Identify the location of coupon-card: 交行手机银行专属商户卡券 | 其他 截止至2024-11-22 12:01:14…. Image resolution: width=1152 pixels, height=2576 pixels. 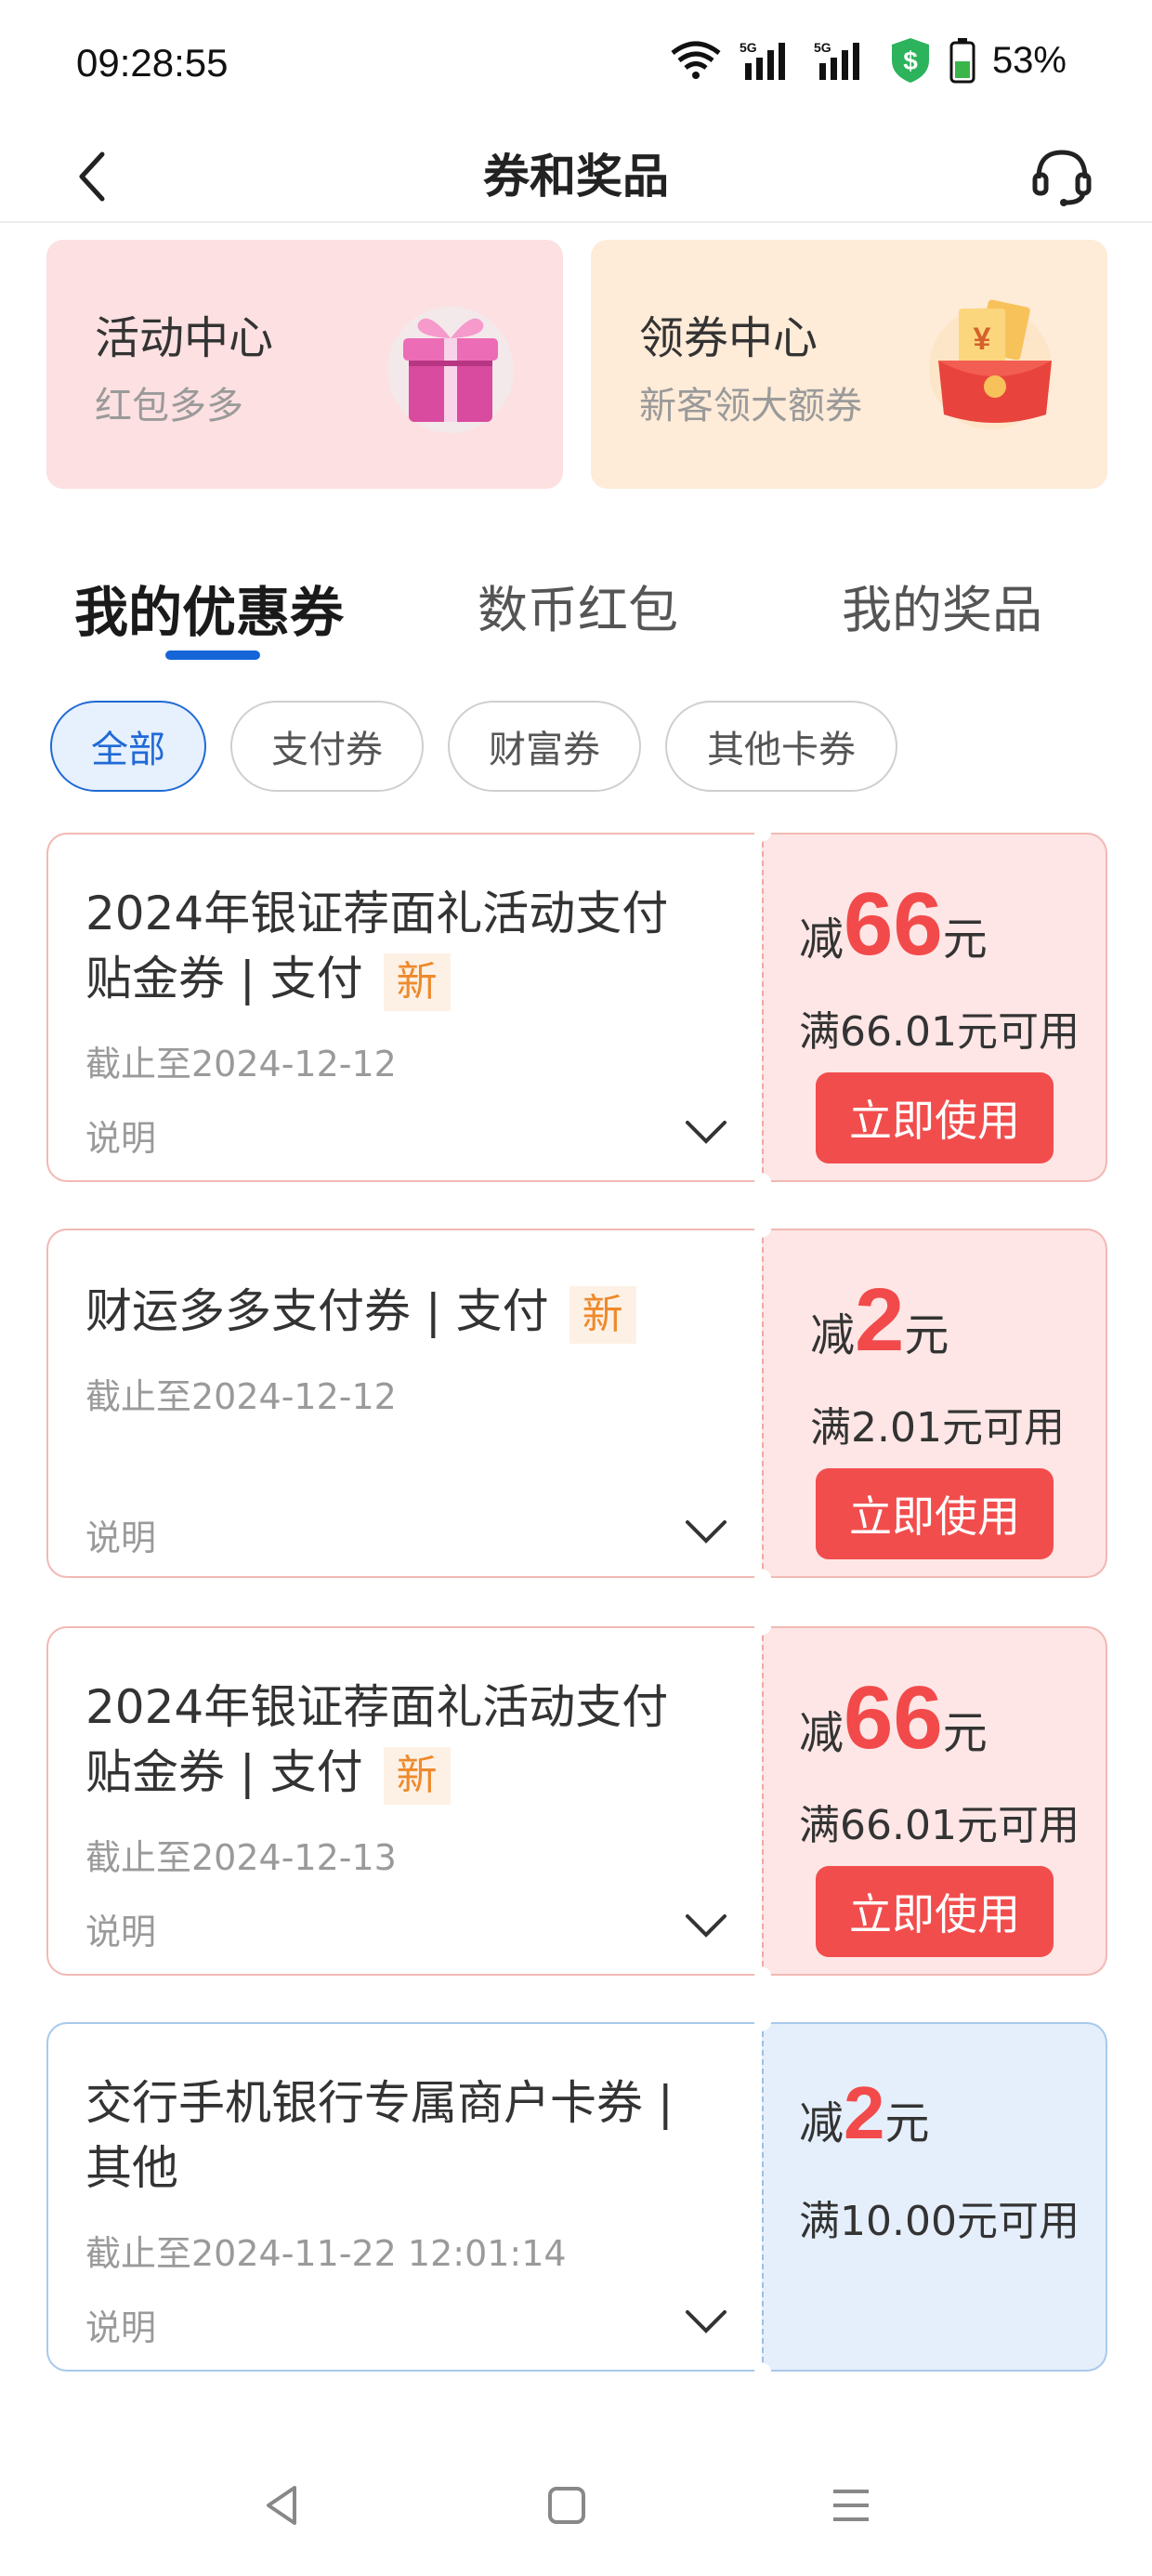
(576, 2197).